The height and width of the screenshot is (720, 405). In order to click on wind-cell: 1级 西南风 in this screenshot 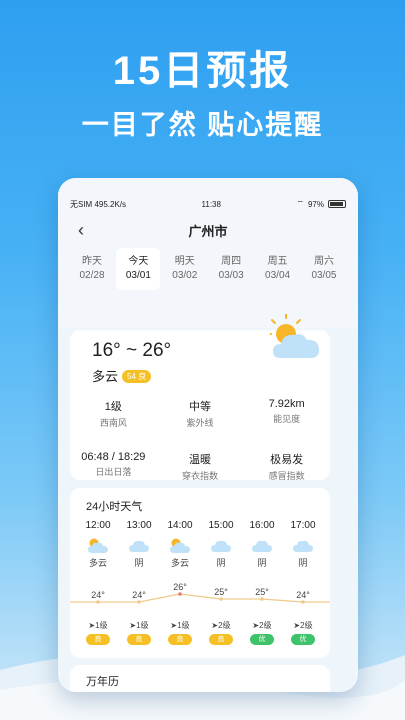, I will do `click(113, 414)`.